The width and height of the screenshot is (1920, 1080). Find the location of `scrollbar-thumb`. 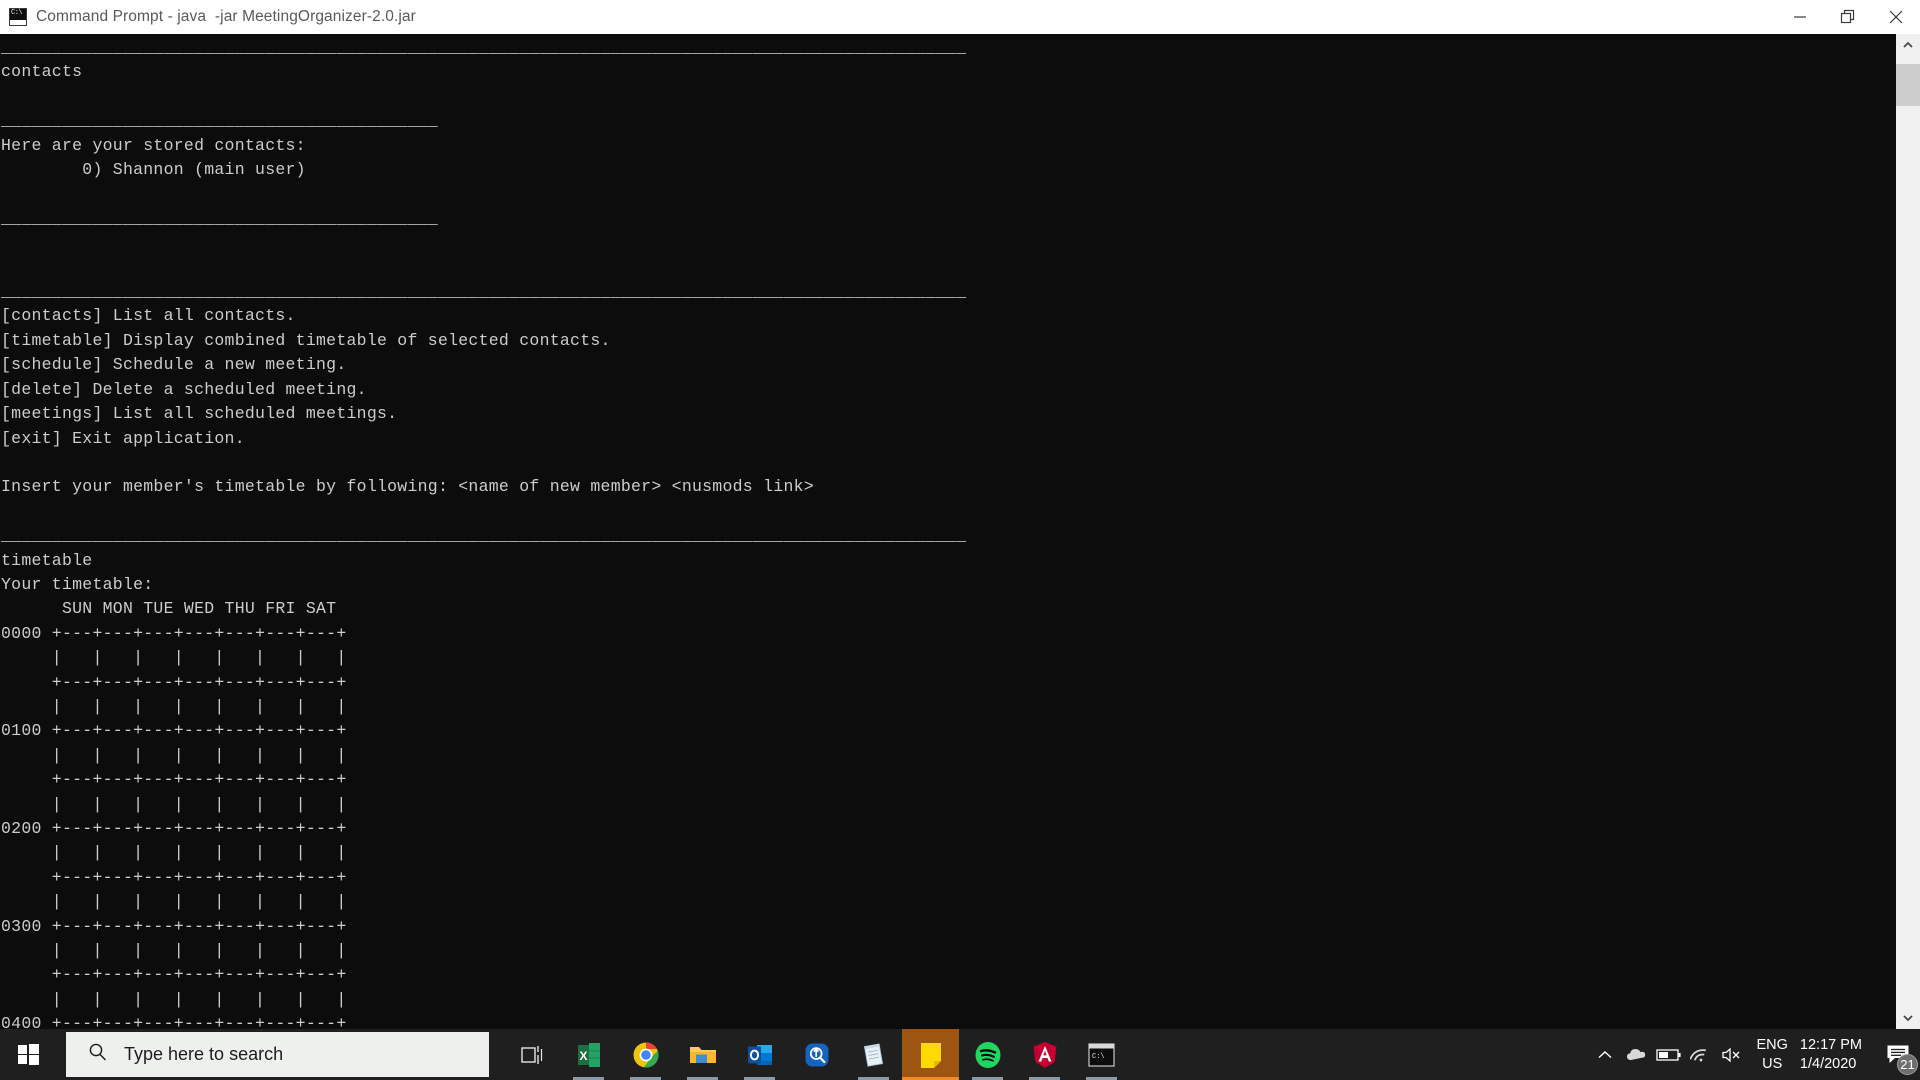

scrollbar-thumb is located at coordinates (1908, 85).